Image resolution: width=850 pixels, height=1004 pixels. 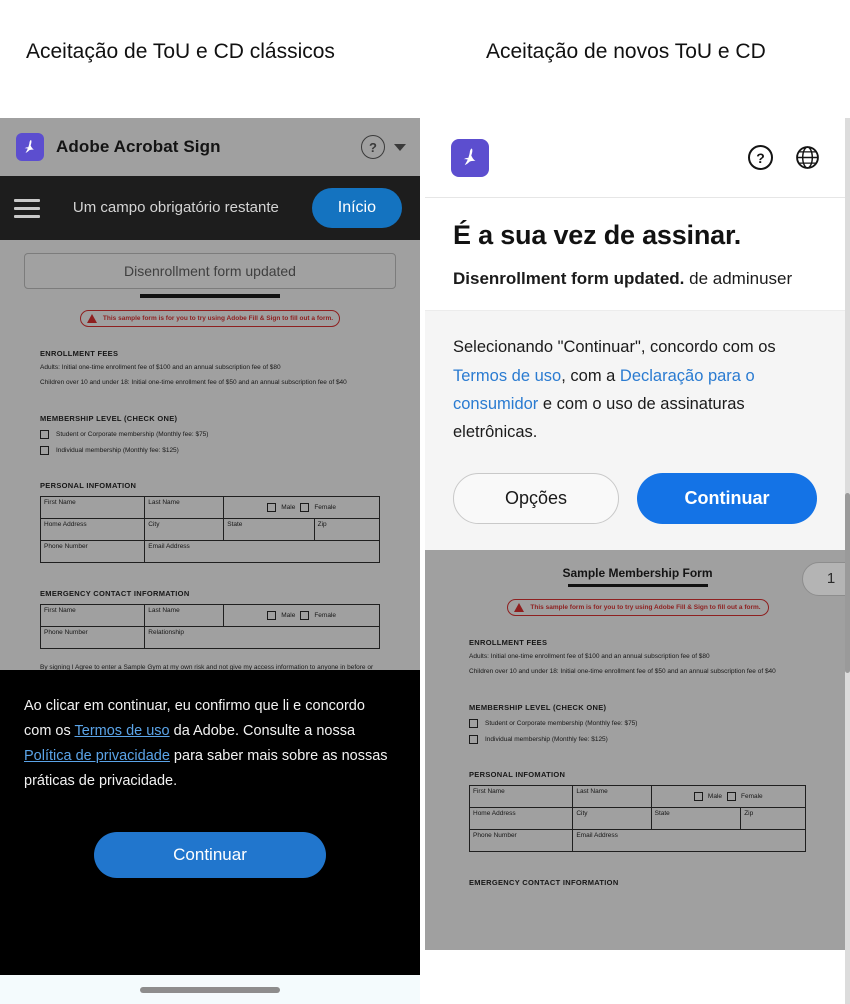 What do you see at coordinates (470, 157) in the screenshot?
I see `adobe-acrobat-icon` at bounding box center [470, 157].